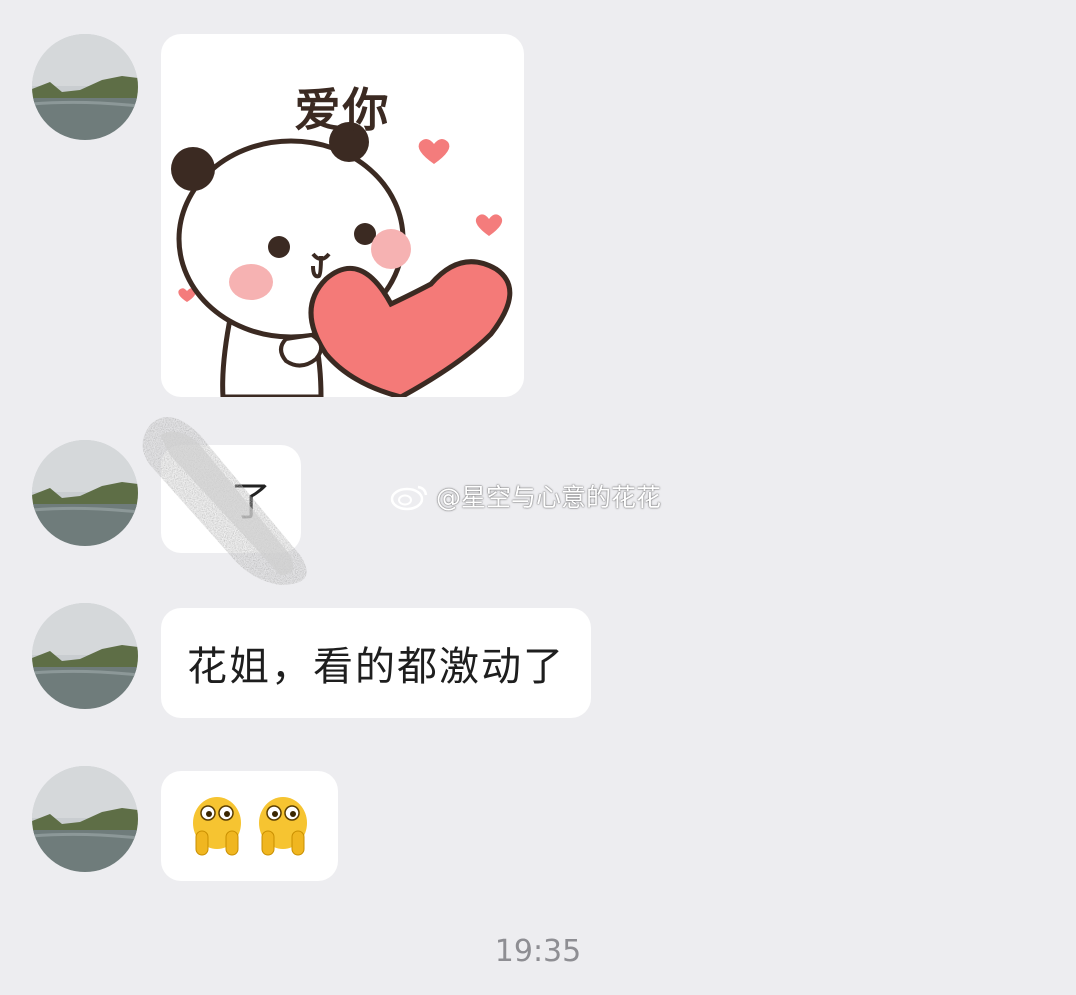  Describe the element at coordinates (342, 215) in the screenshot. I see `sticker-message: 爱你` at that location.